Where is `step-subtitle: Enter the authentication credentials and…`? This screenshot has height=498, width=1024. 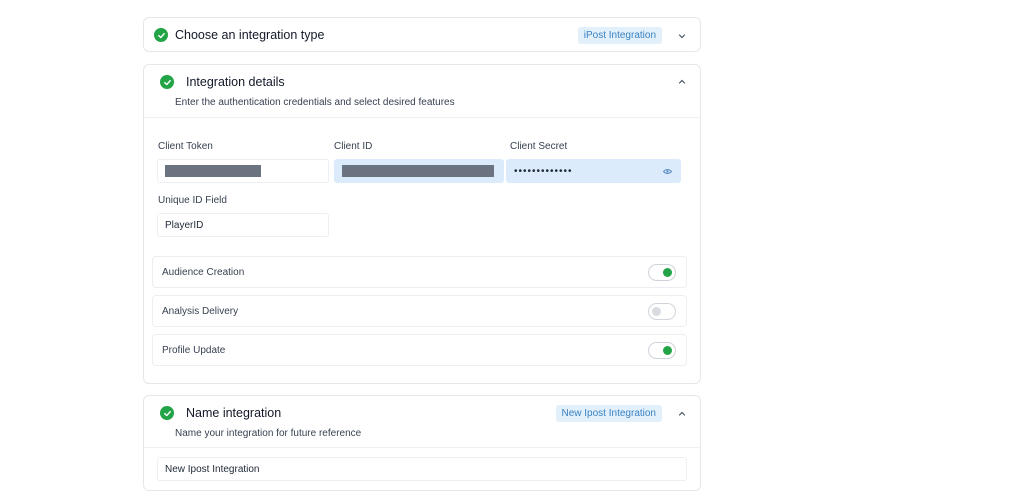
step-subtitle: Enter the authentication credentials and… is located at coordinates (315, 102).